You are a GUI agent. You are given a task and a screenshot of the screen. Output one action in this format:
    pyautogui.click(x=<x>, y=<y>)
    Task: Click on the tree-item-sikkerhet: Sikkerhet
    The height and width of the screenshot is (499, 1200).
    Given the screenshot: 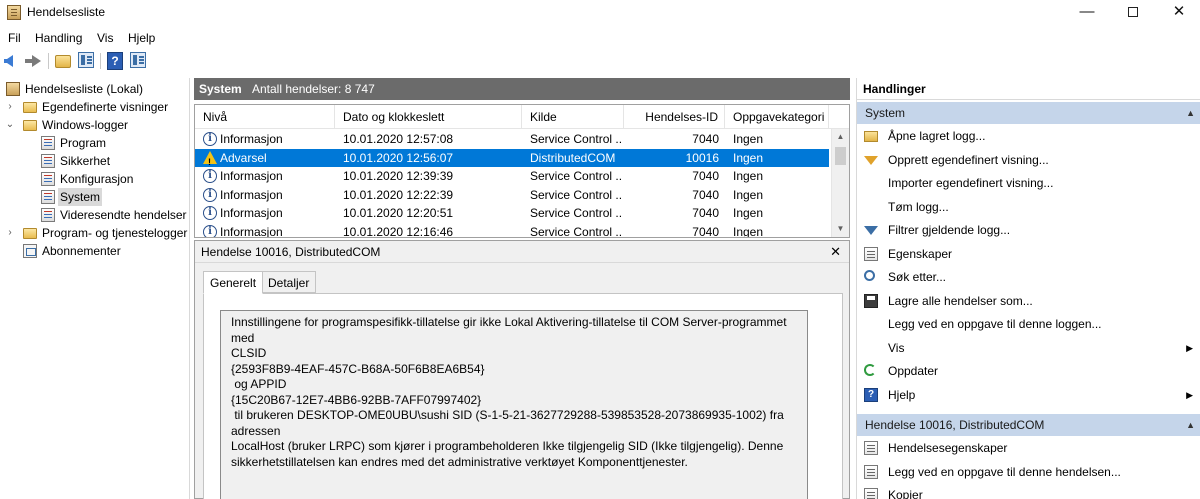 What is the action you would take?
    pyautogui.click(x=94, y=161)
    